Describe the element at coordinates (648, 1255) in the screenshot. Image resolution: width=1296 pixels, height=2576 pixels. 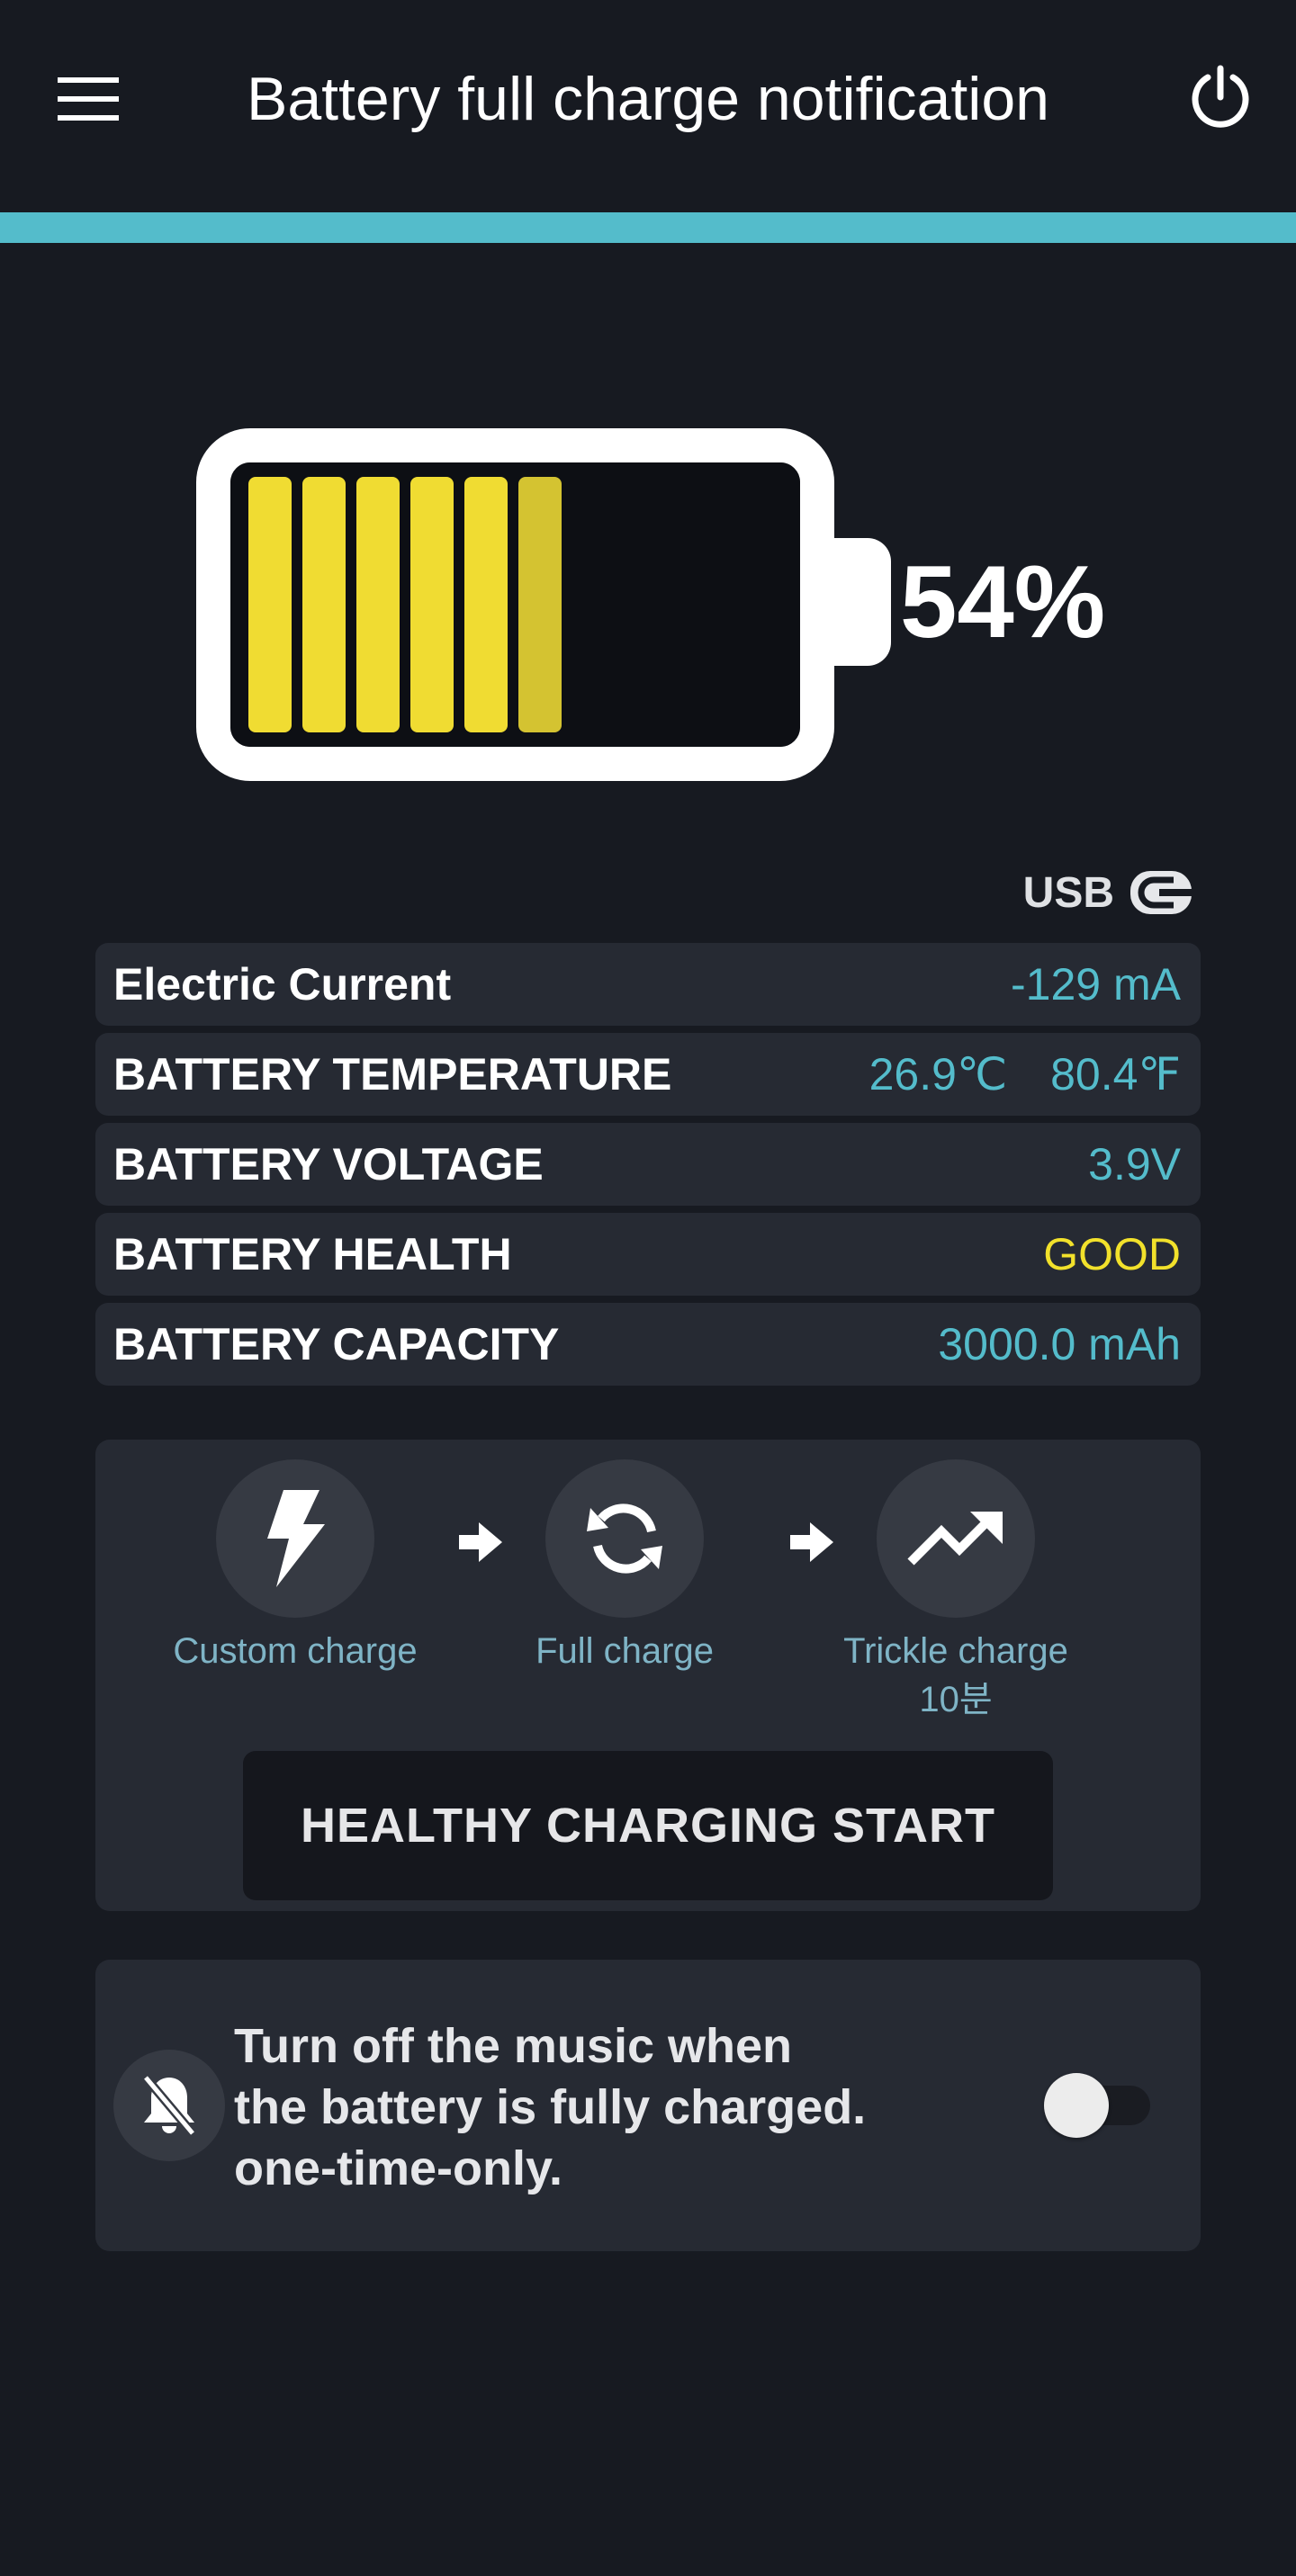
I see `info-row-health: BATTERY HEALTH GOOD` at that location.